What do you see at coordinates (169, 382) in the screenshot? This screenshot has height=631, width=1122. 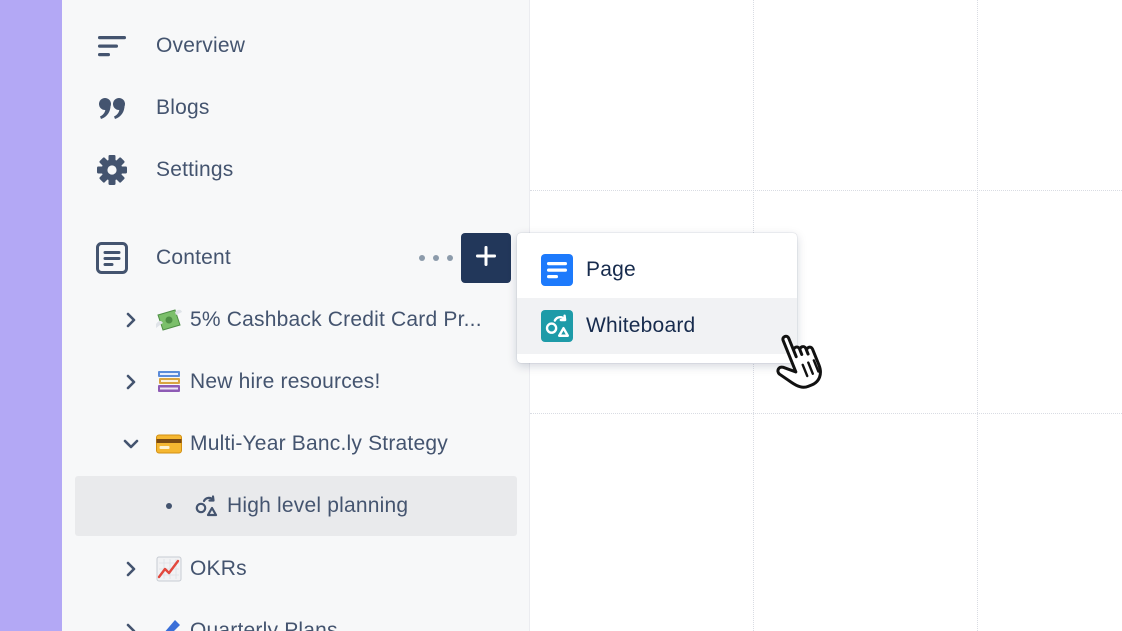 I see `books-icon` at bounding box center [169, 382].